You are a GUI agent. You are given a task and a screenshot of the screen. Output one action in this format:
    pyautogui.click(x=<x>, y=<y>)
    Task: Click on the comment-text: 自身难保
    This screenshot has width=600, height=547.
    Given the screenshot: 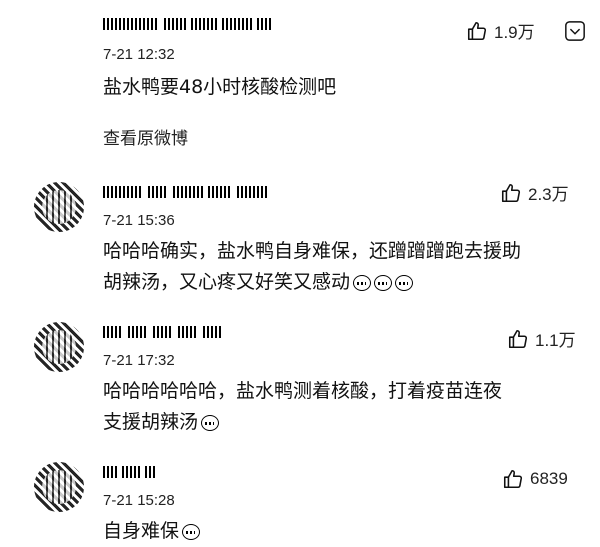 What is the action you would take?
    pyautogui.click(x=333, y=531)
    